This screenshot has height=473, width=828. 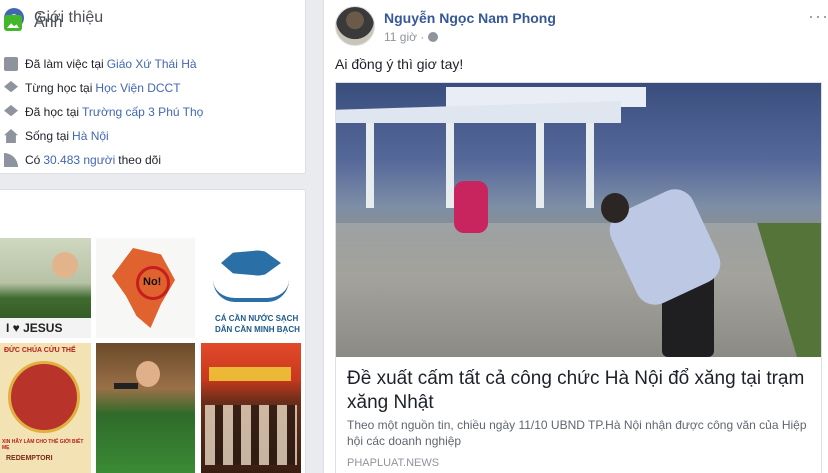 I want to click on microphone-shape, so click(x=126, y=386).